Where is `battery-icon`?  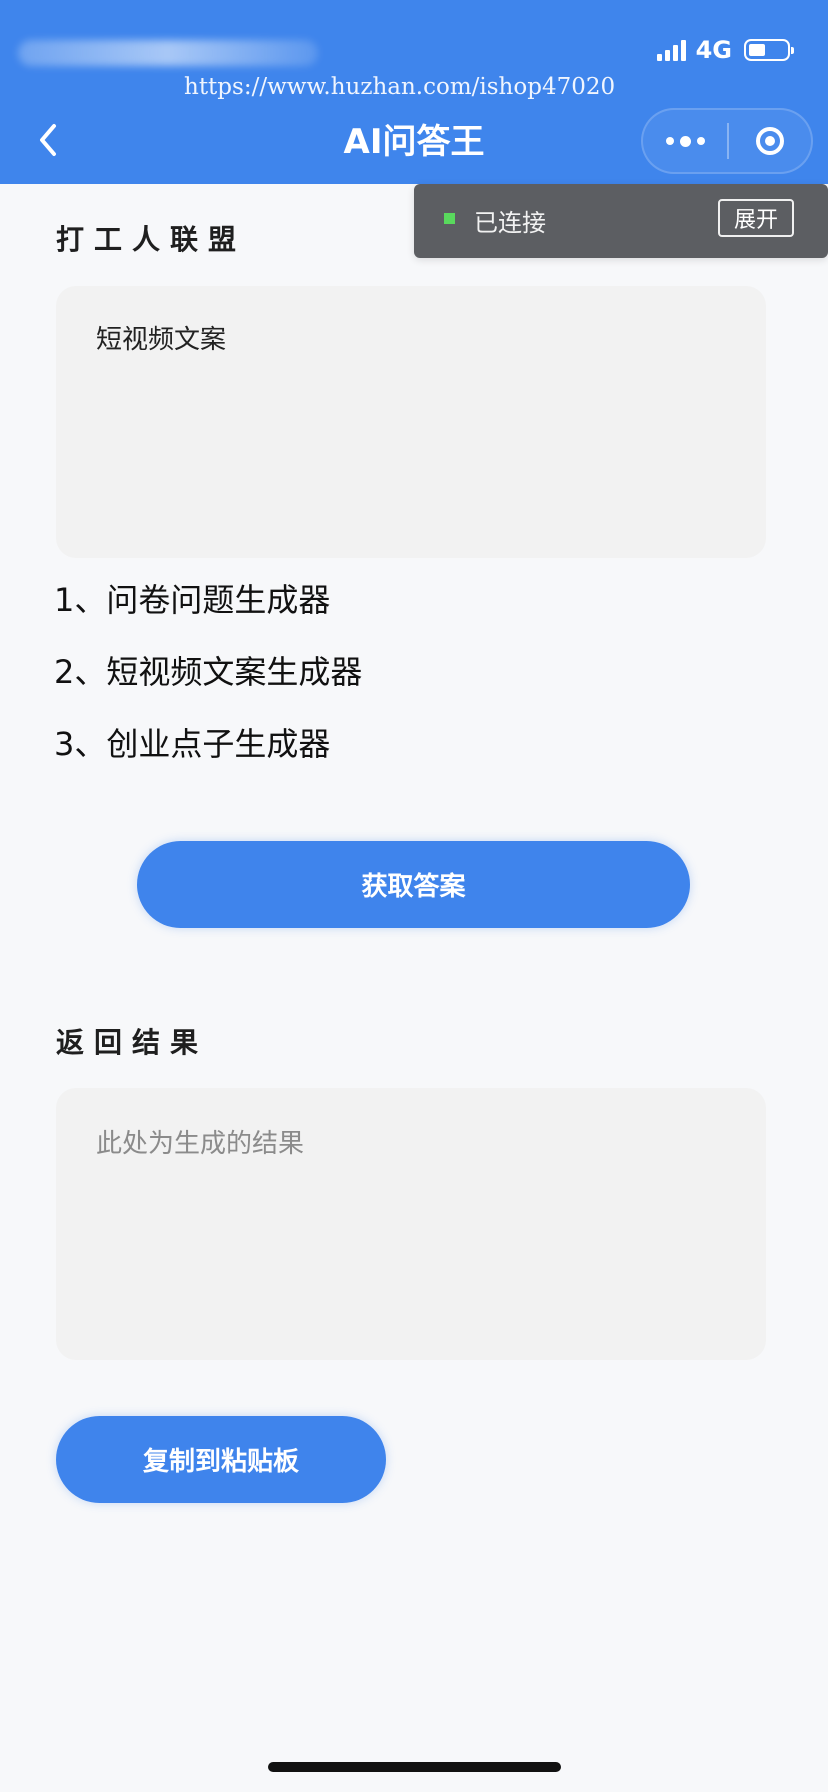
battery-icon is located at coordinates (769, 50).